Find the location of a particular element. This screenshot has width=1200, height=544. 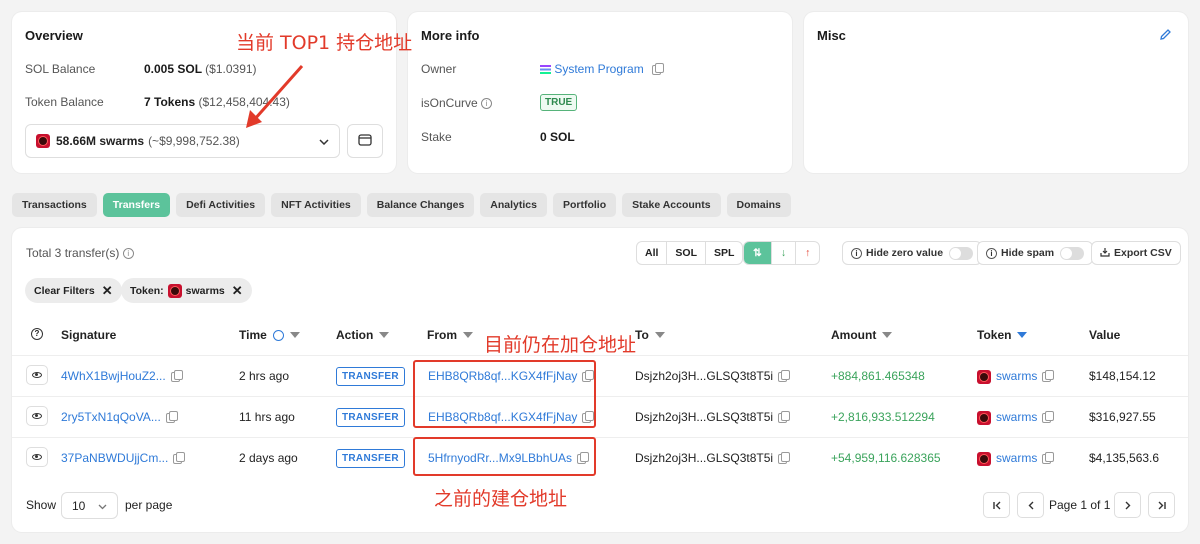

hide-zero-value-toggle: i Hide zero value is located at coordinates (912, 253).